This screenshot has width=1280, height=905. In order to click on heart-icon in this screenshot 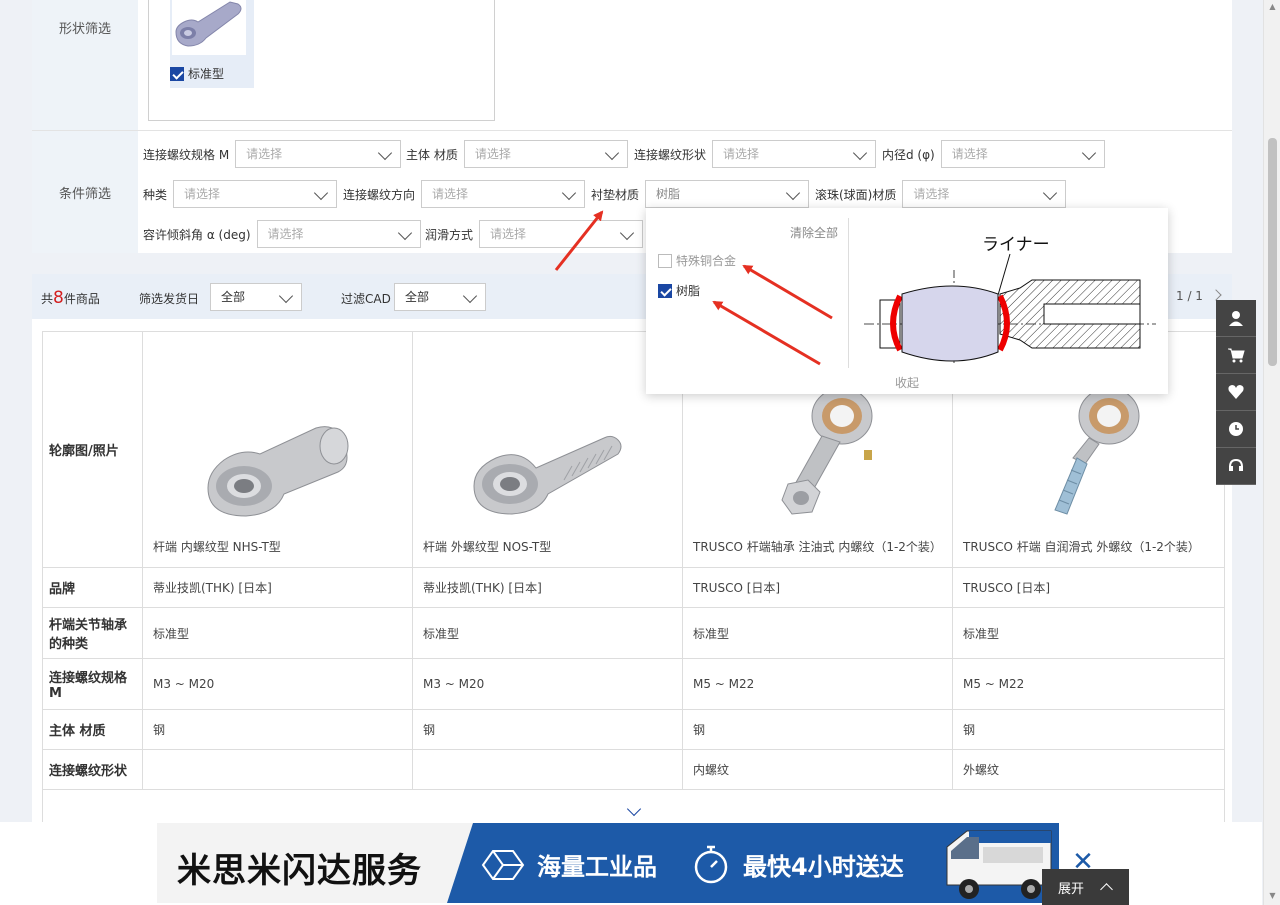, I will do `click(1236, 392)`.